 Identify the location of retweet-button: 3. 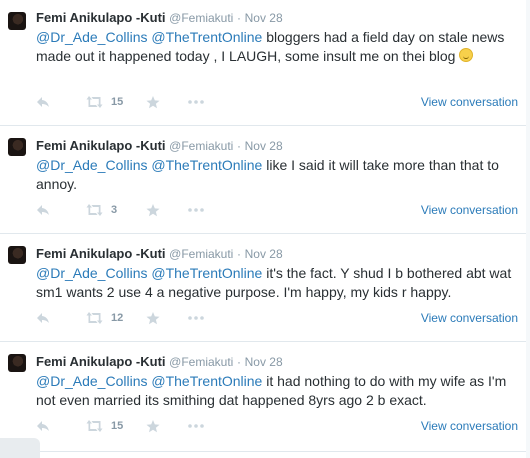
(116, 210).